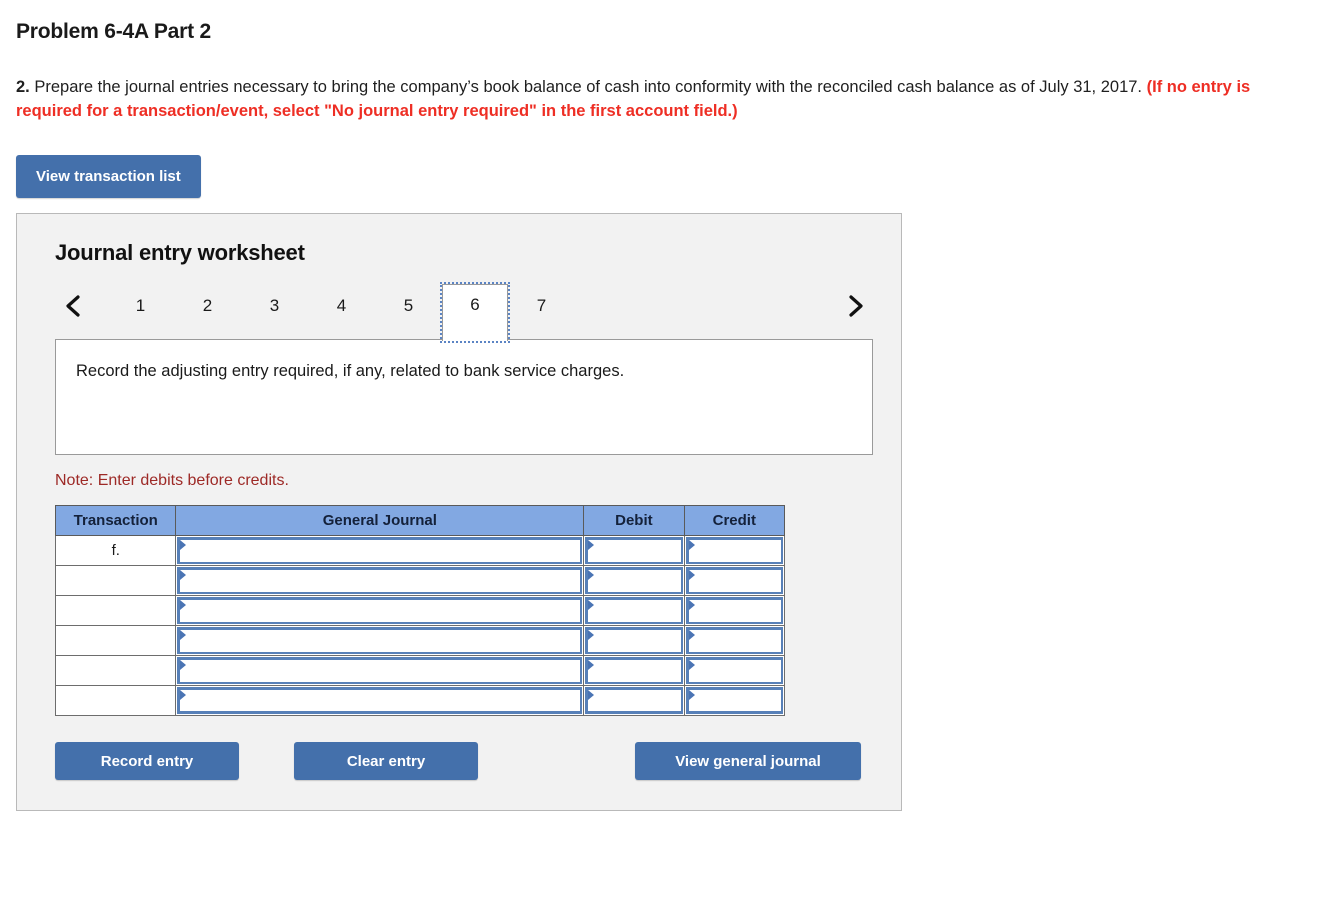 This screenshot has height=900, width=1322. I want to click on view-general-journal-button: View general journal, so click(748, 761).